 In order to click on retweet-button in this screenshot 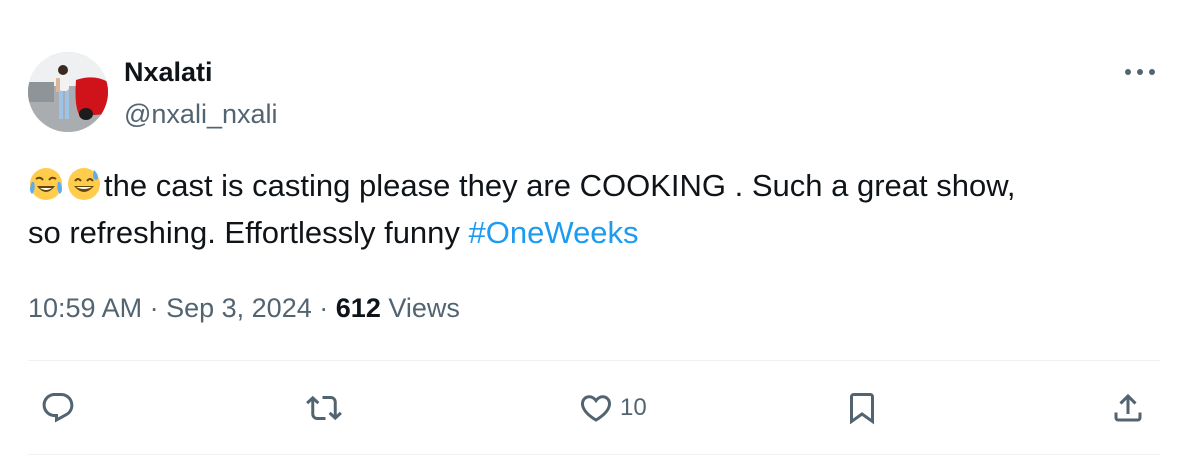, I will do `click(324, 408)`.